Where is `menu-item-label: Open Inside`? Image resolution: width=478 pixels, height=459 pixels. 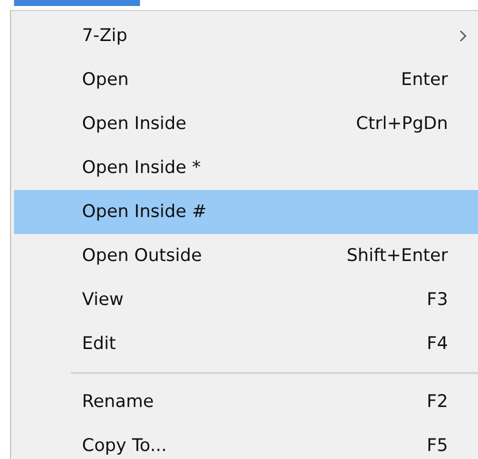 menu-item-label: Open Inside is located at coordinates (135, 124).